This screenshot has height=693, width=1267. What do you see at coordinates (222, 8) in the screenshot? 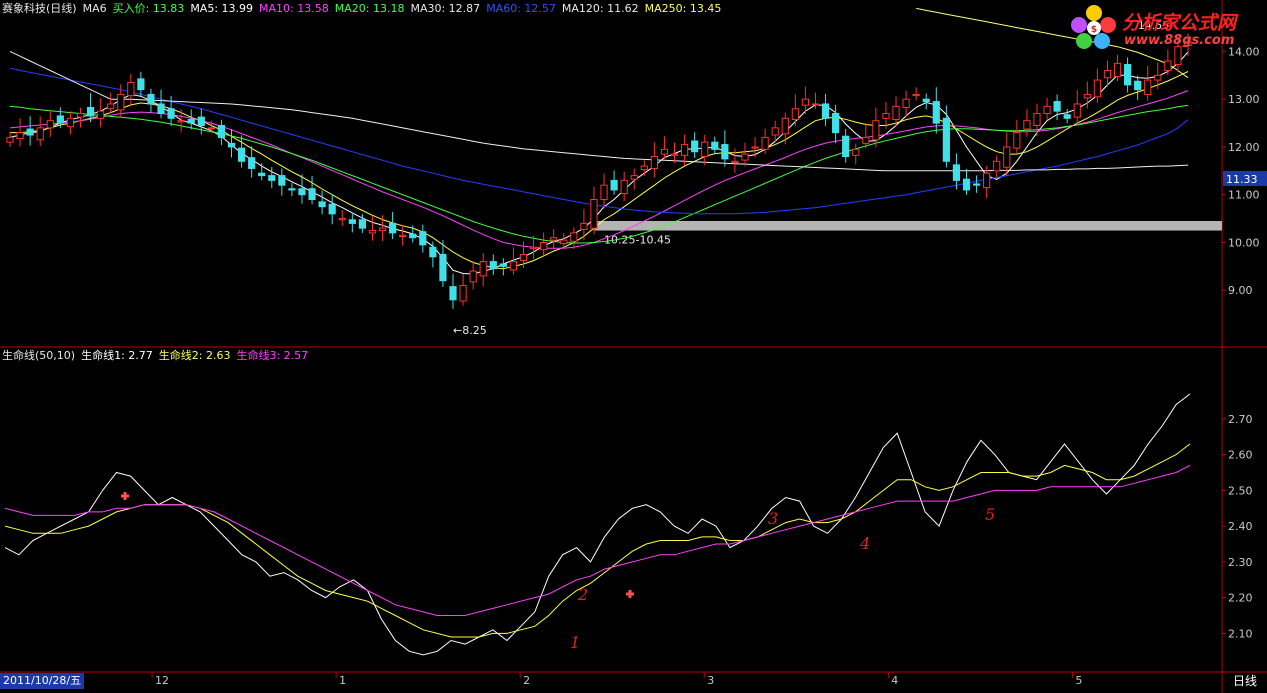
I see `ma5-value: MA5: 13.99` at bounding box center [222, 8].